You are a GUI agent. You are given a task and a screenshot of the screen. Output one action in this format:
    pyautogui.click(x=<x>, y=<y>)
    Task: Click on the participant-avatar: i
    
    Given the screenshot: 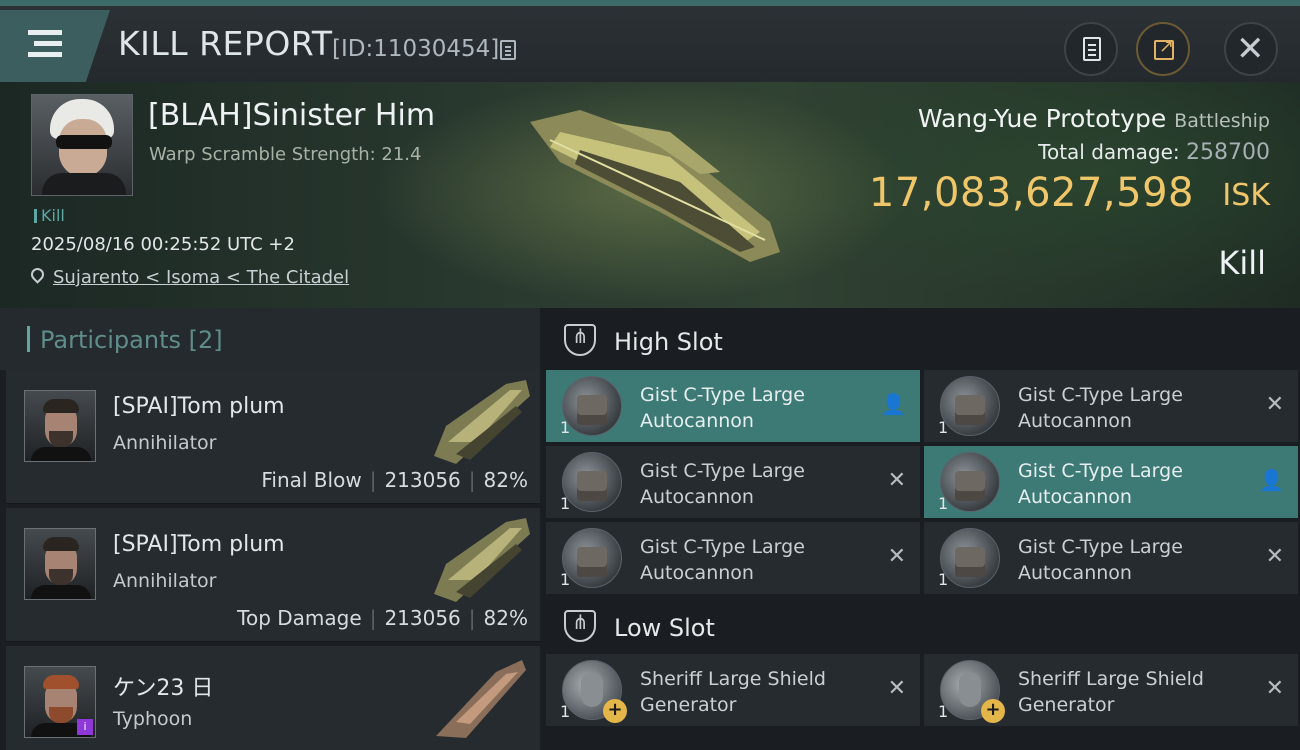 What is the action you would take?
    pyautogui.click(x=60, y=702)
    